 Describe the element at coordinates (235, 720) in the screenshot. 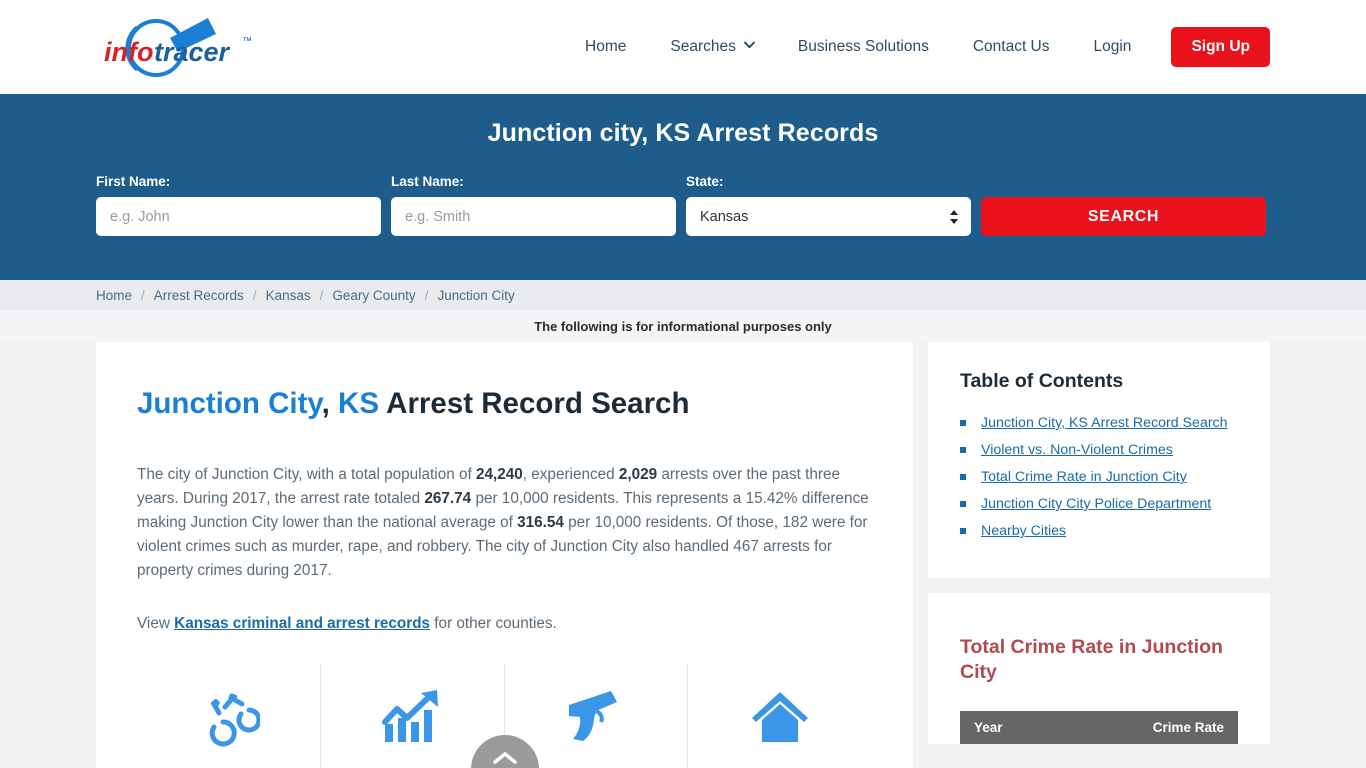

I see `handcuffs-icon` at that location.